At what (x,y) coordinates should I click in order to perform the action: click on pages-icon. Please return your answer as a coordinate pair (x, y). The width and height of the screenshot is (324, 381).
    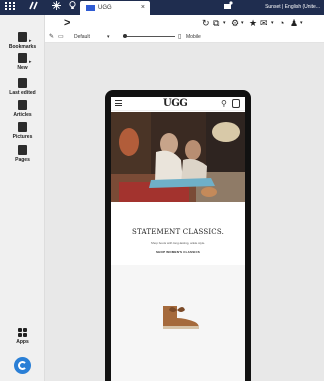
    Looking at the image, I should click on (22, 150).